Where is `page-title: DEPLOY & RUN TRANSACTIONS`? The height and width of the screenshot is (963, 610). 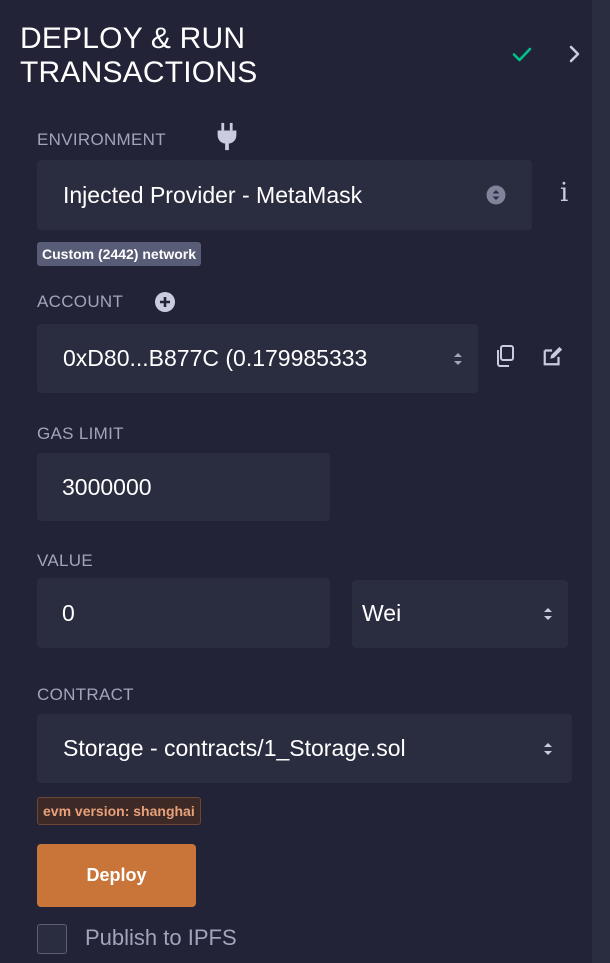 page-title: DEPLOY & RUN TRANSACTIONS is located at coordinates (220, 56).